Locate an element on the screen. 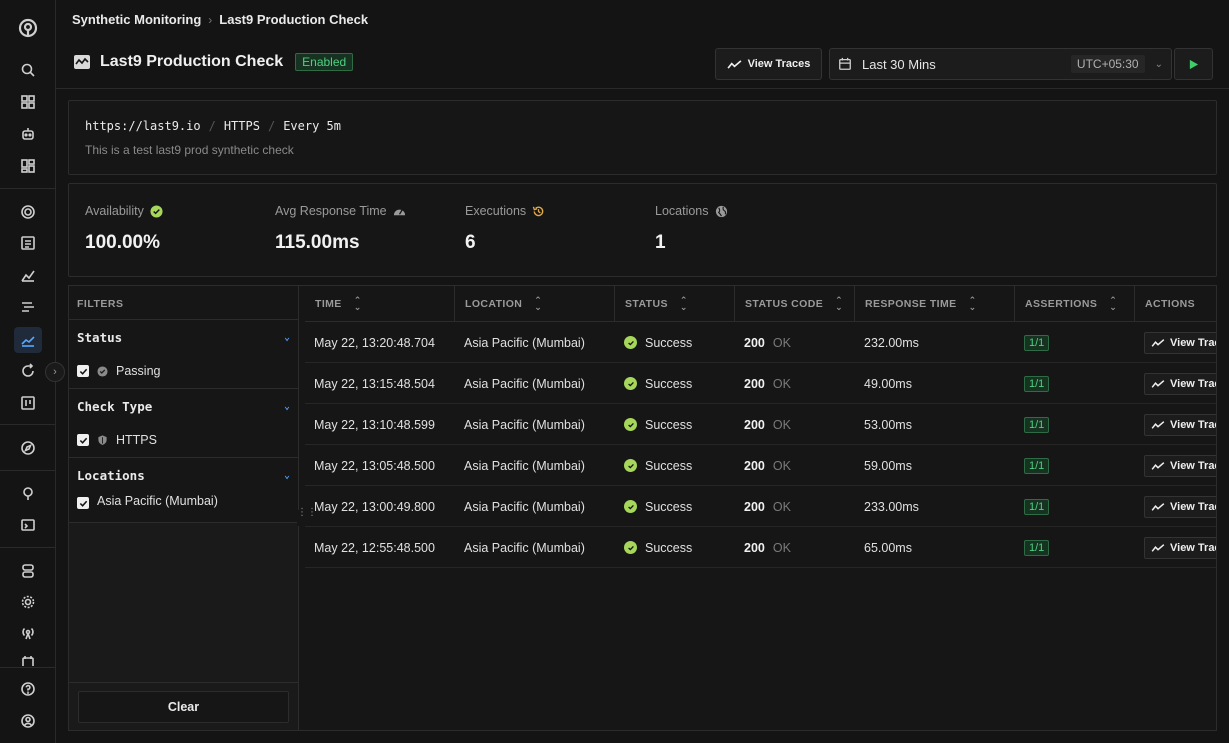 The image size is (1229, 743). filter-section-header: Locations ⌄ is located at coordinates (183, 475).